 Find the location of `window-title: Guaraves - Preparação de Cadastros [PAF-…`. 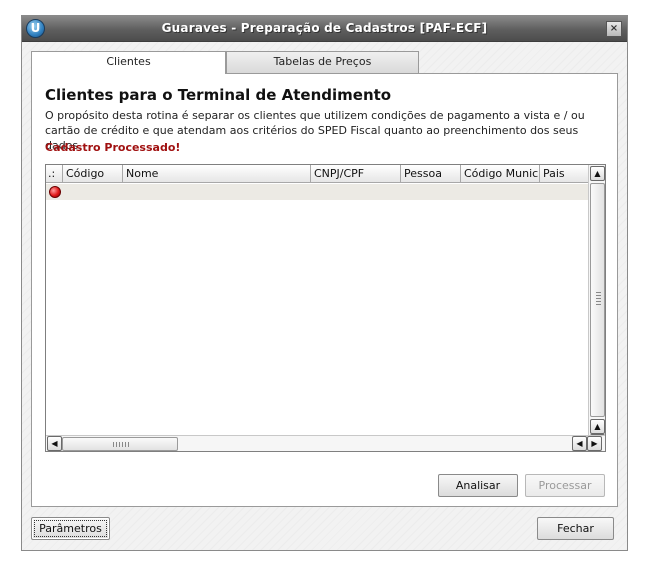

window-title: Guaraves - Preparação de Cadastros [PAF-… is located at coordinates (324, 28).